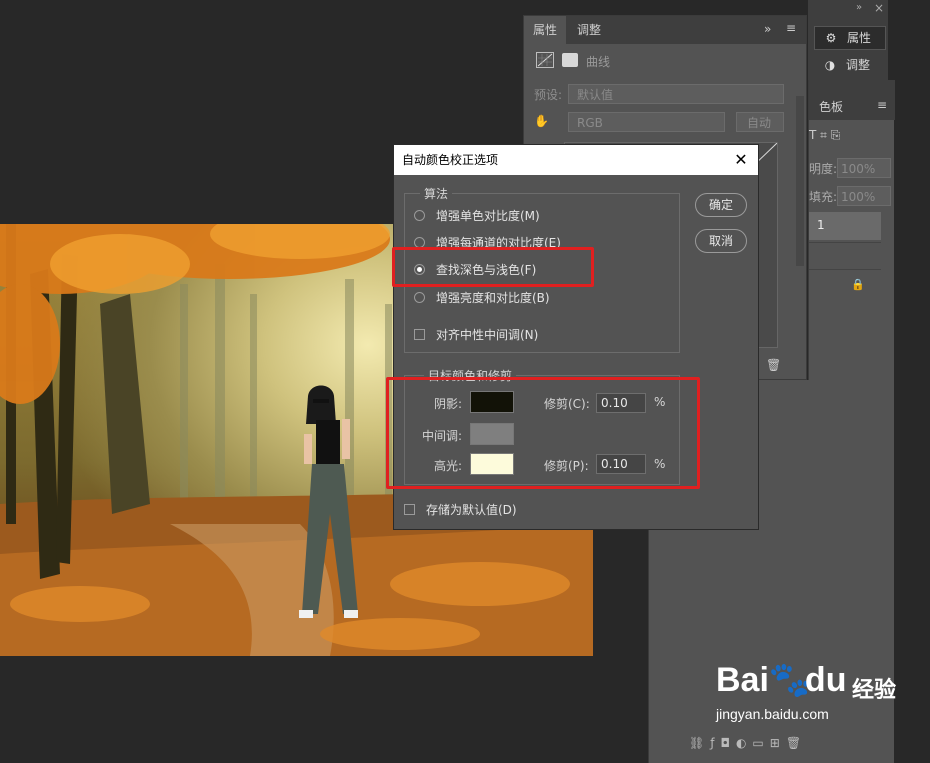 This screenshot has height=763, width=930. Describe the element at coordinates (874, 690) in the screenshot. I see `watermark-suffix: 经验` at that location.